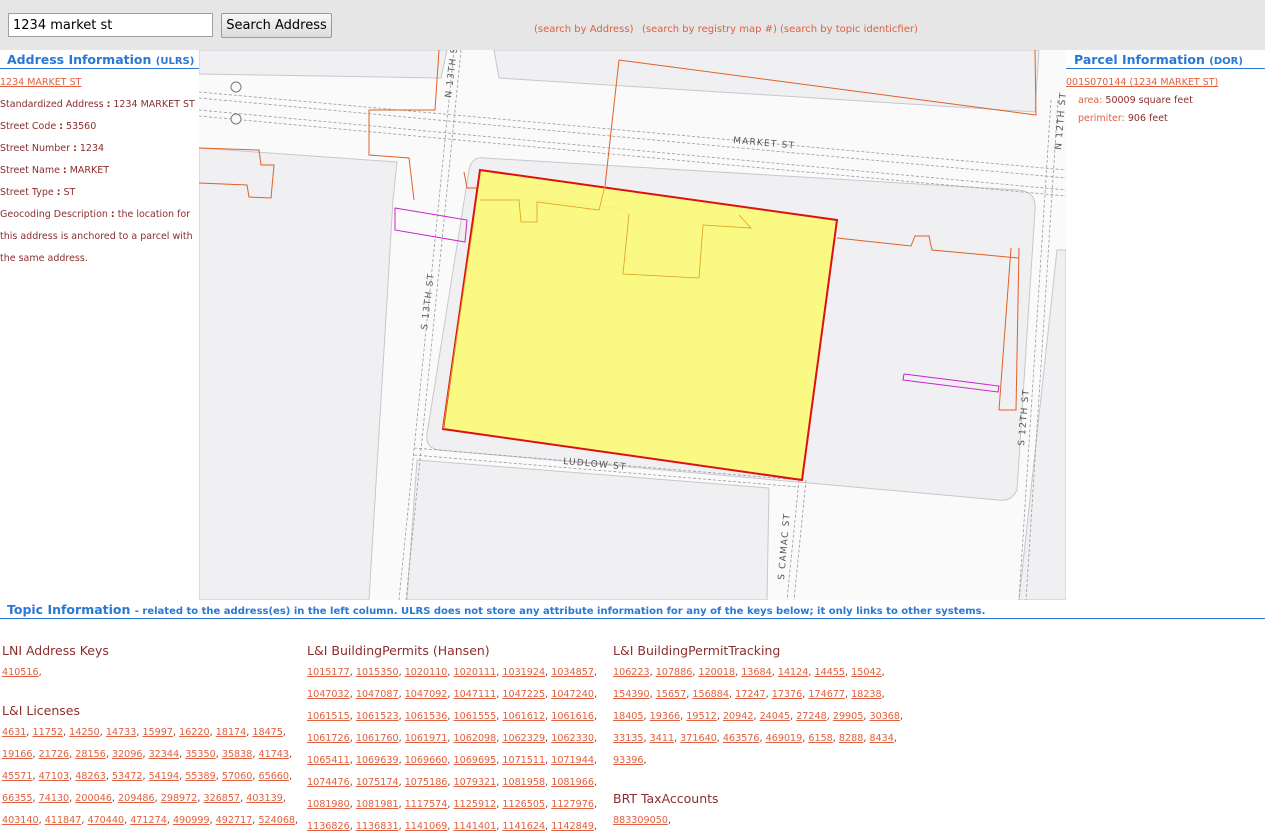 The image size is (1265, 839). What do you see at coordinates (710, 694) in the screenshot?
I see `topic-key-link: 156884` at bounding box center [710, 694].